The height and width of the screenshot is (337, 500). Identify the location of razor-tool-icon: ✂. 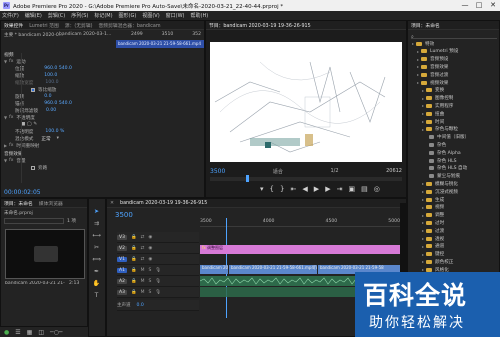
(96, 248).